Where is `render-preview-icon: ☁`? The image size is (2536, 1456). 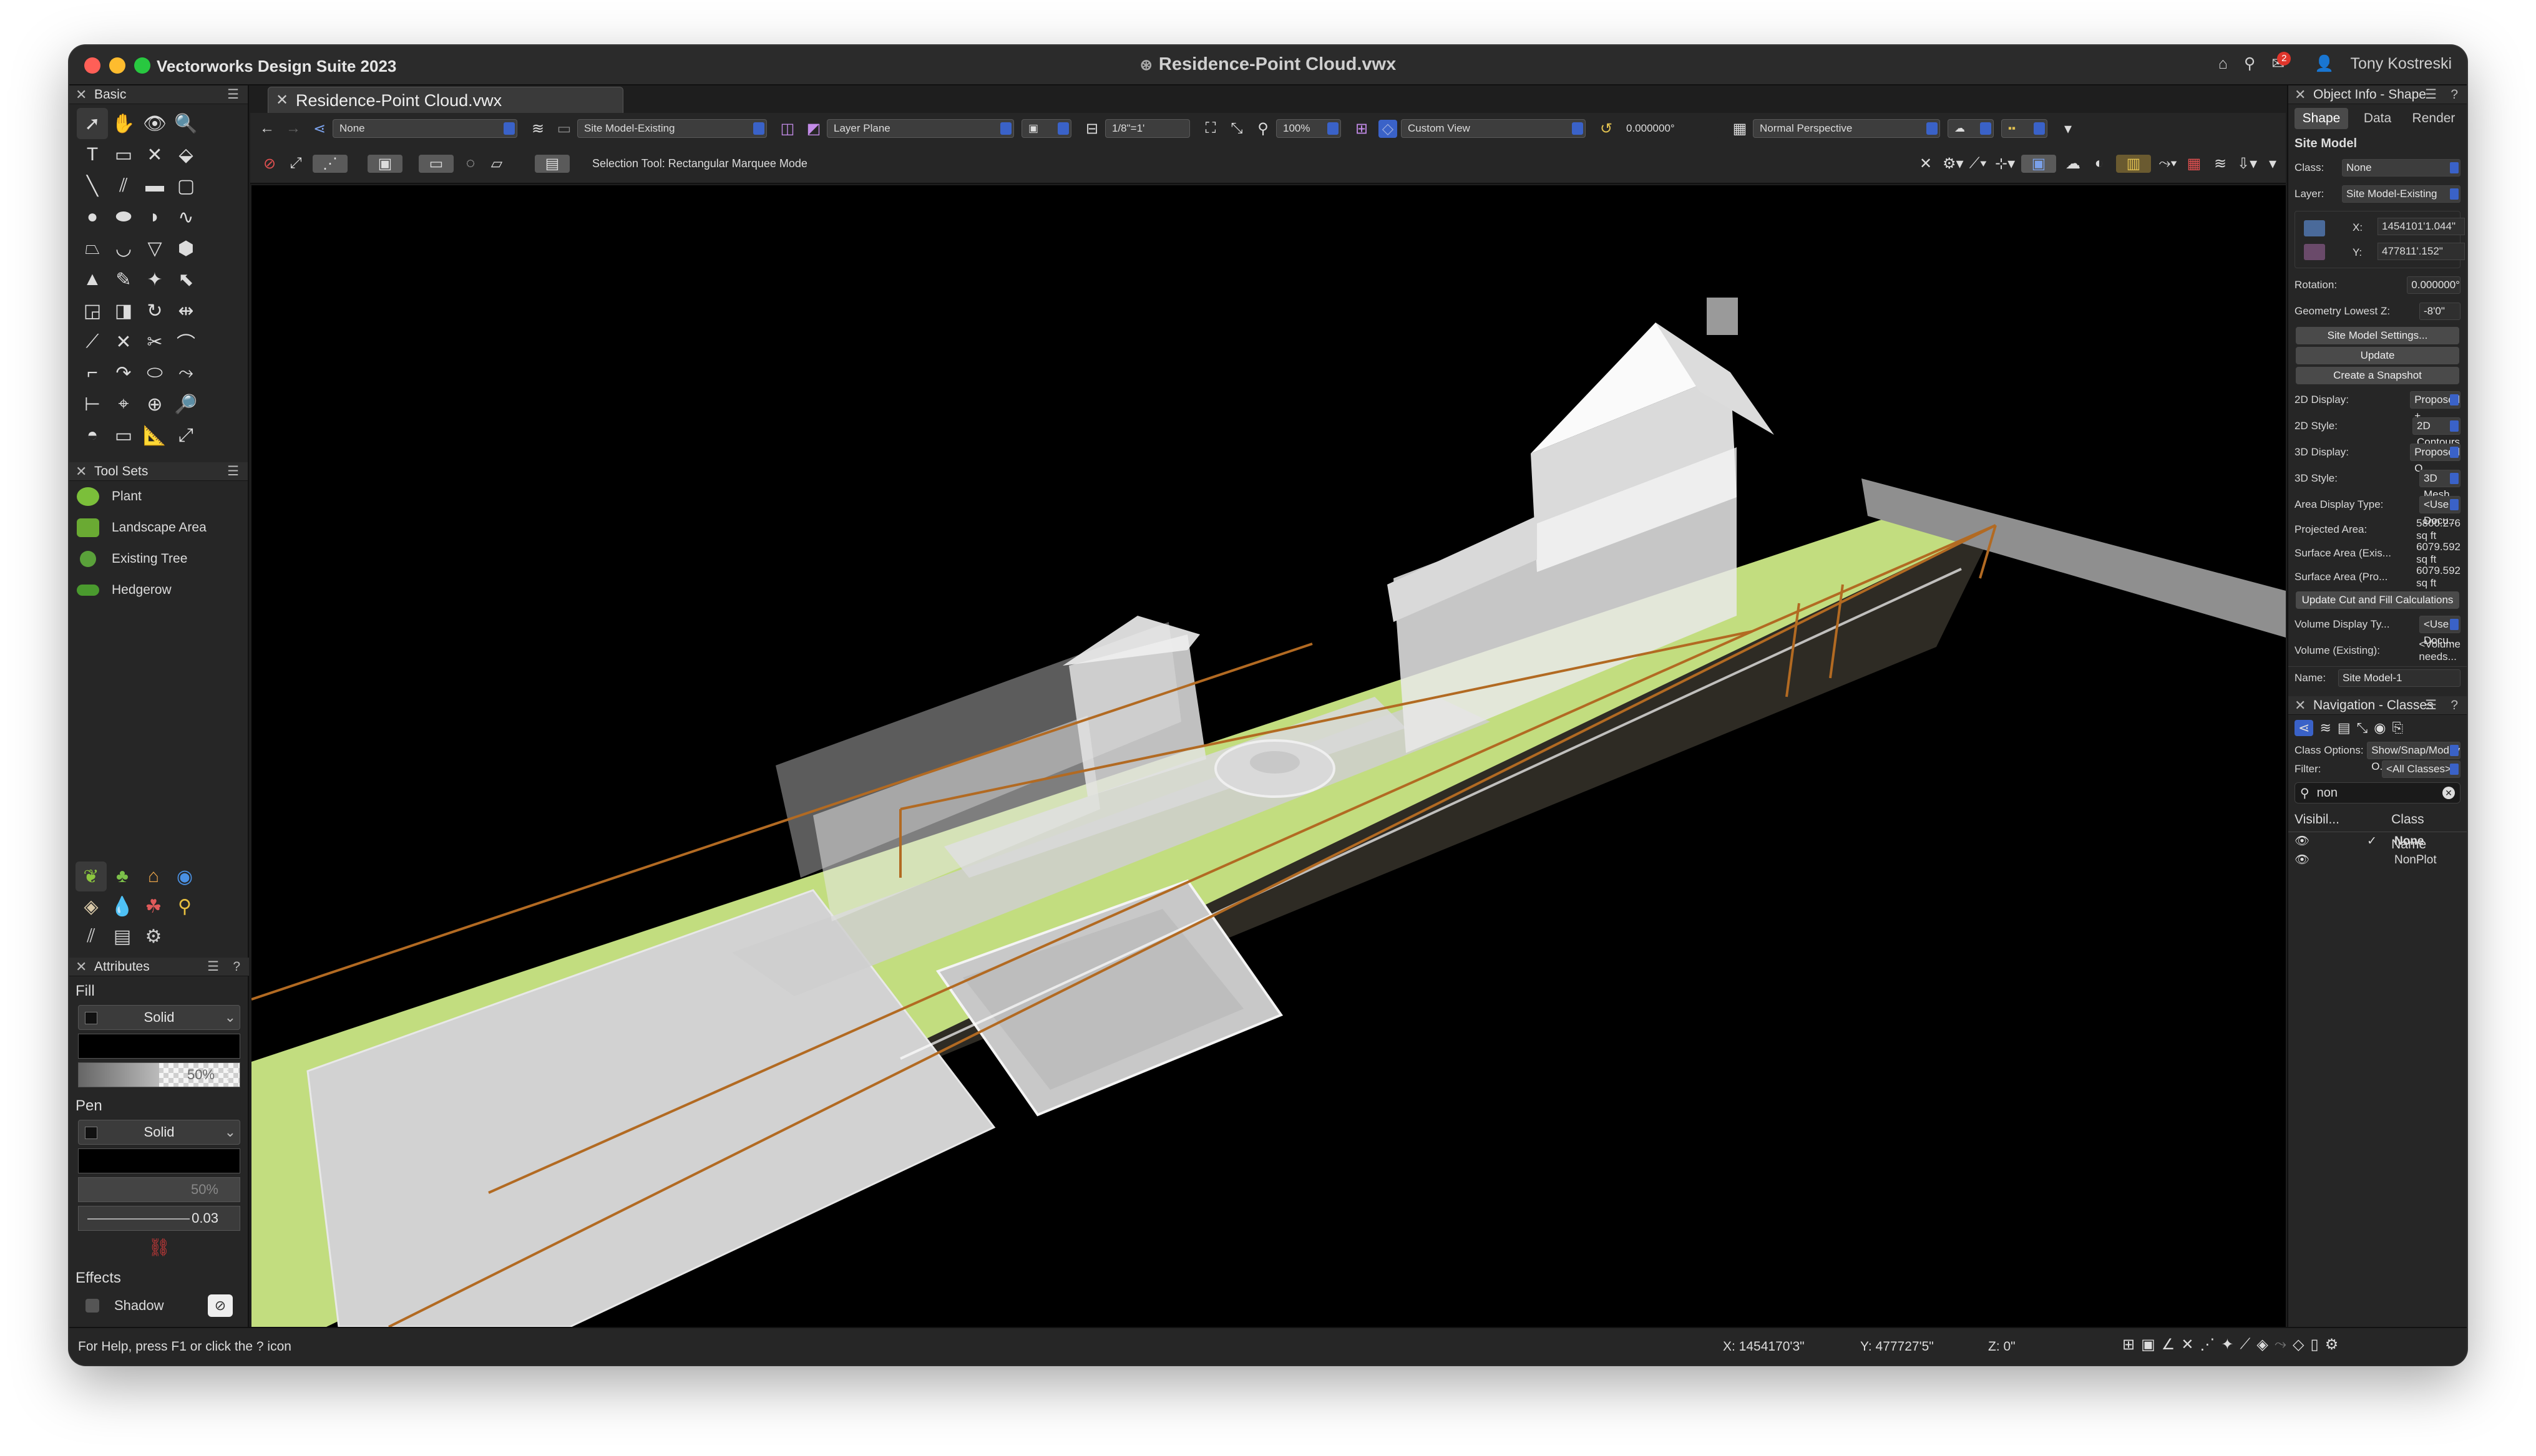
render-preview-icon: ☁ is located at coordinates (2073, 164).